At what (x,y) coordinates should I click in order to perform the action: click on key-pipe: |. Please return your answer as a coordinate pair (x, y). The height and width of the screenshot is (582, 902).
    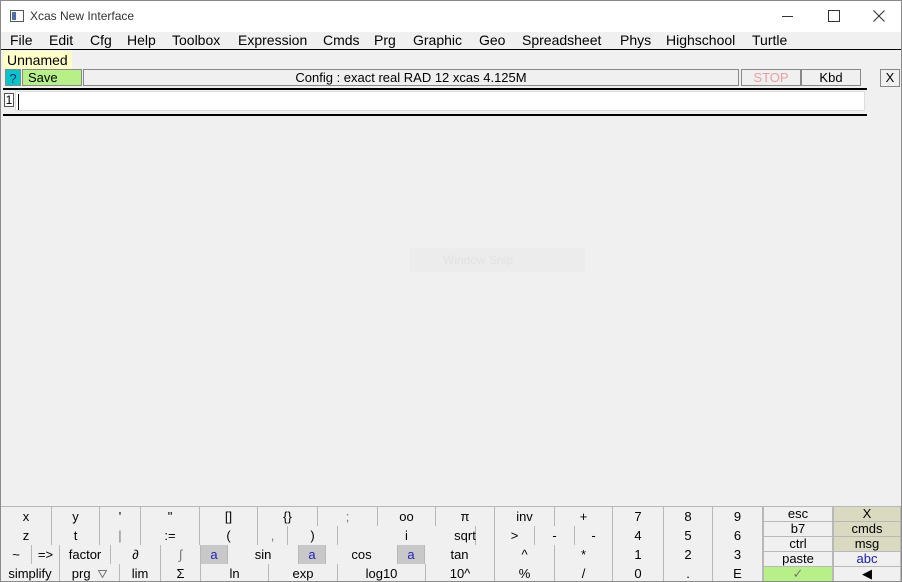
    Looking at the image, I should click on (120, 535).